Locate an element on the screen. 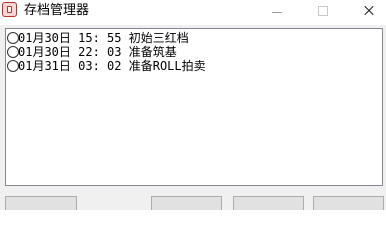 The height and width of the screenshot is (240, 386). window-title: 存档管理器 is located at coordinates (57, 10).